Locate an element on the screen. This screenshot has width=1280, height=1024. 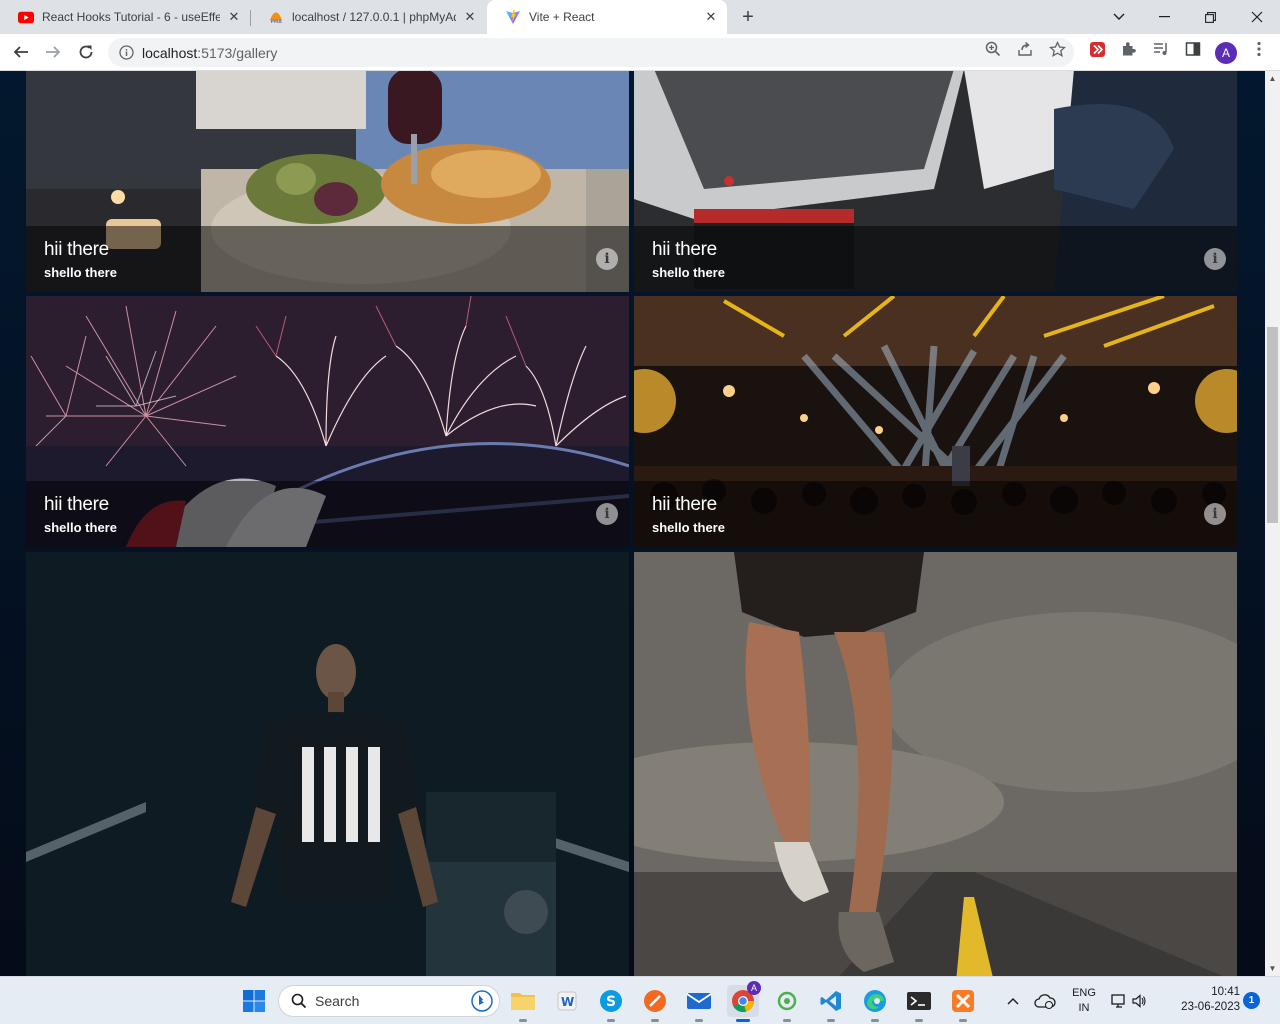
tab-vite-react: Vite + React ✕ is located at coordinates (607, 17).